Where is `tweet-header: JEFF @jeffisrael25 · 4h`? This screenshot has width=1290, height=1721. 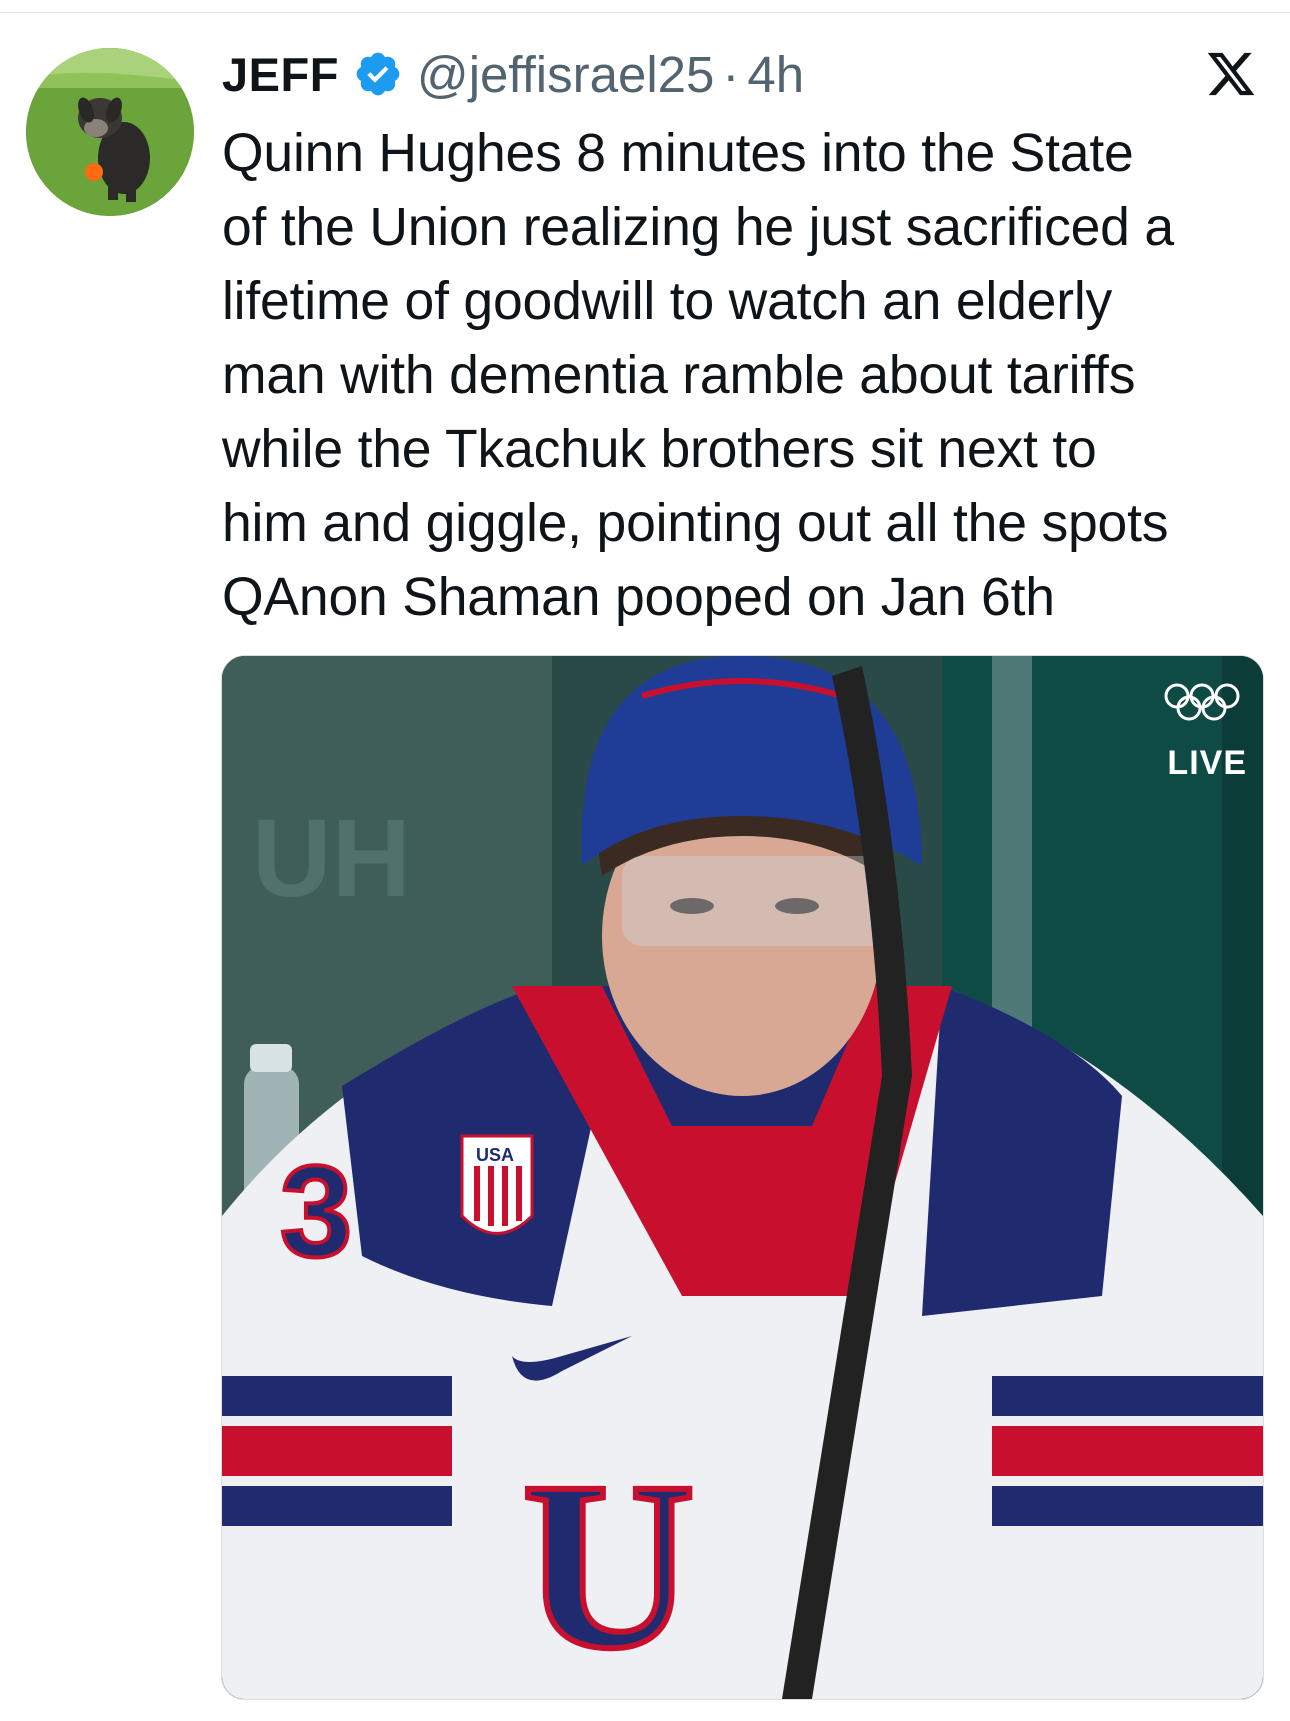
tweet-header: JEFF @jeffisrael25 · 4h is located at coordinates (513, 74).